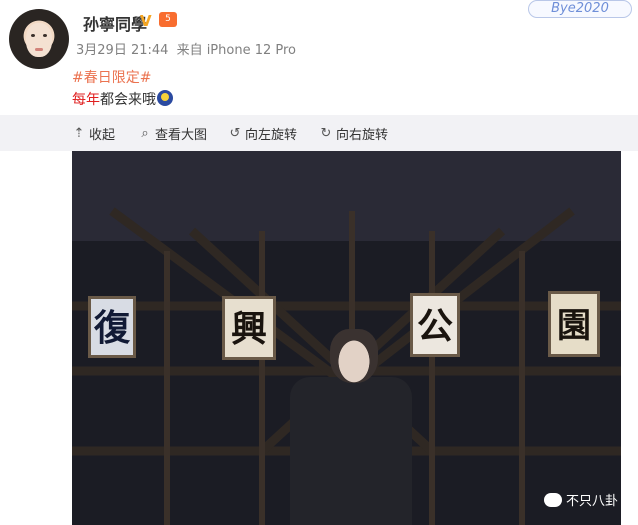  What do you see at coordinates (271, 135) in the screenshot?
I see `rotate-left-label: 向左旋转` at bounding box center [271, 135].